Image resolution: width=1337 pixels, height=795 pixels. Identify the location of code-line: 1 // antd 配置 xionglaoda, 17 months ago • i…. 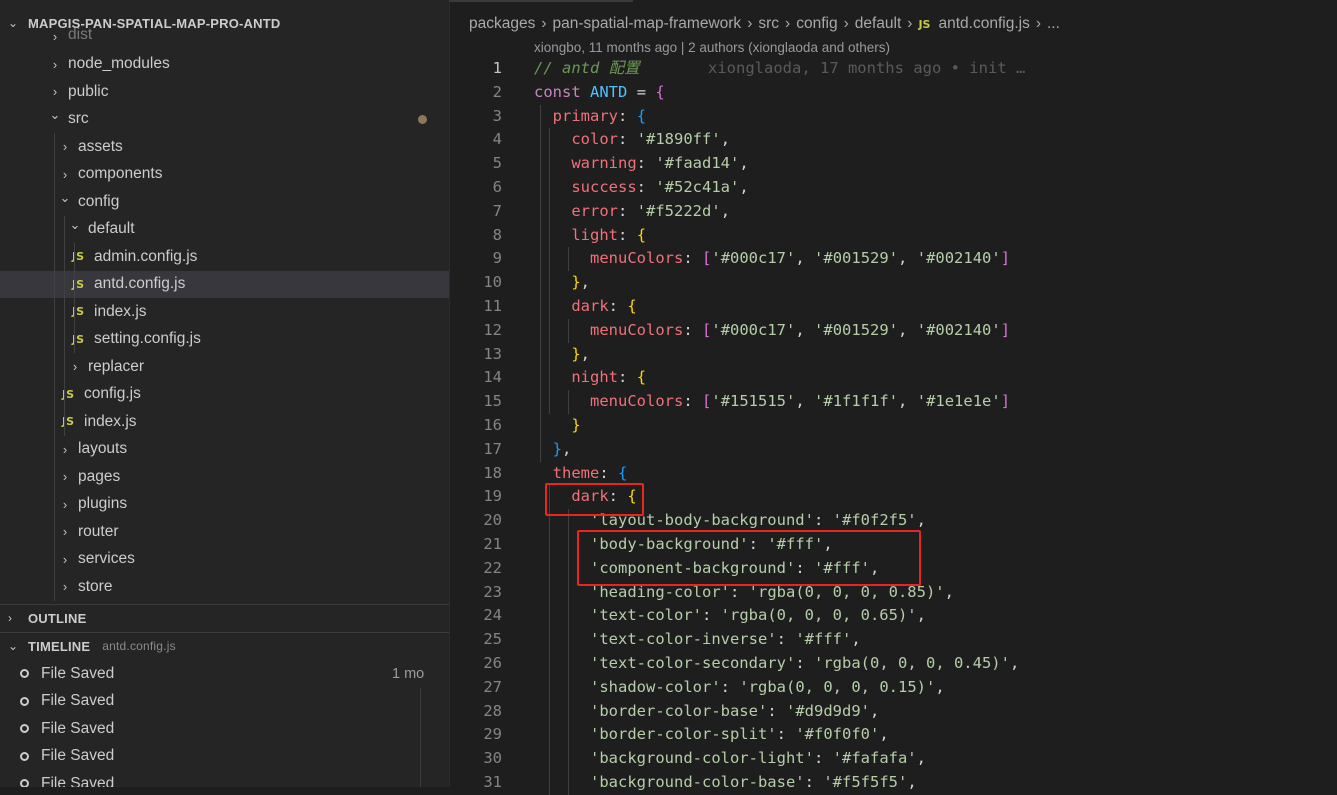
(893, 69).